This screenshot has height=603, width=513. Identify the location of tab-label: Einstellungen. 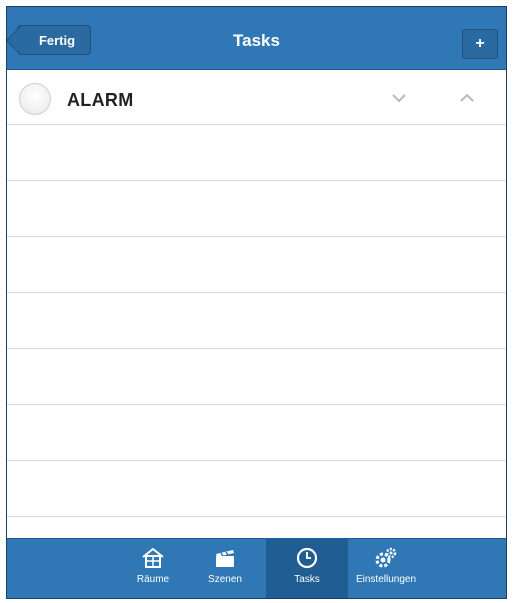
(386, 579).